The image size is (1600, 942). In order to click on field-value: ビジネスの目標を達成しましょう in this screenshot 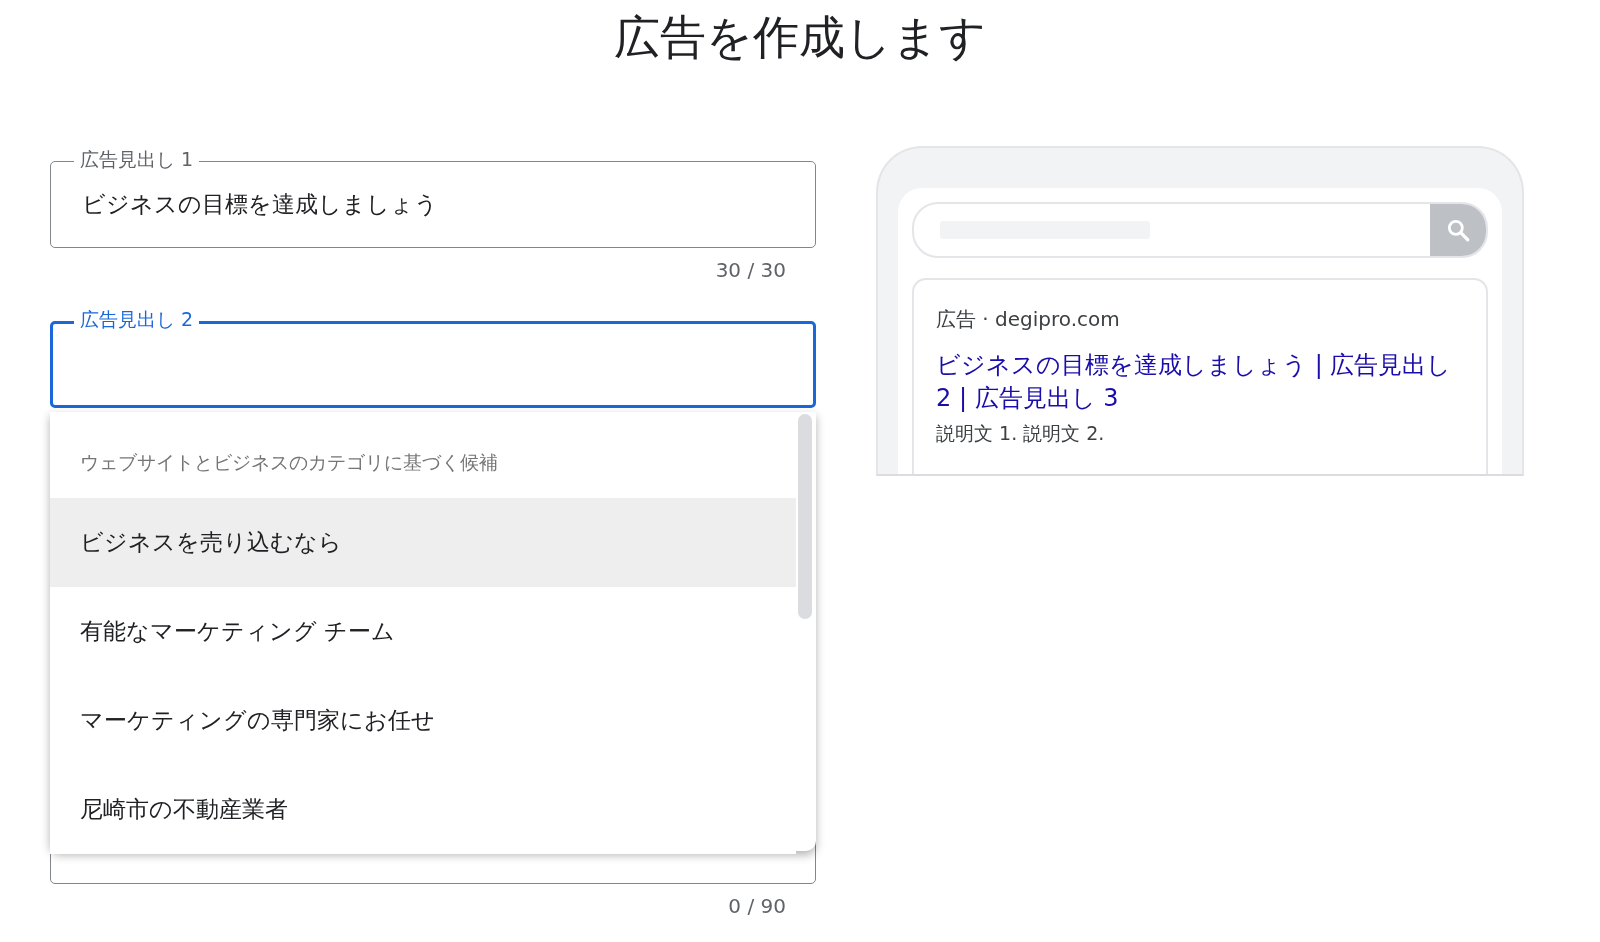, I will do `click(260, 204)`.